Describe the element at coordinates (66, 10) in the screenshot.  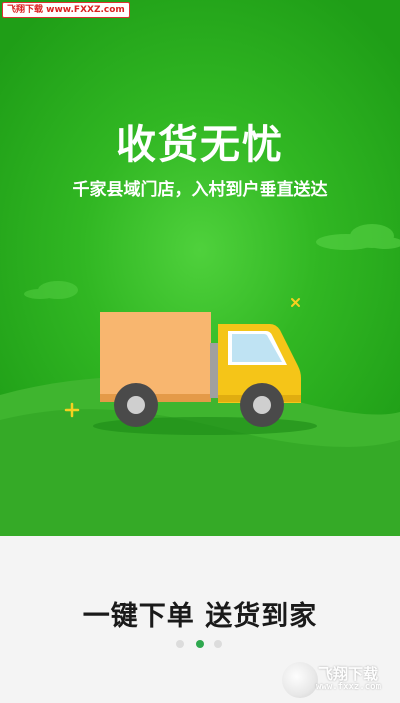
I see `watermark-badge: 飞翔下载 www.FXXZ.com` at that location.